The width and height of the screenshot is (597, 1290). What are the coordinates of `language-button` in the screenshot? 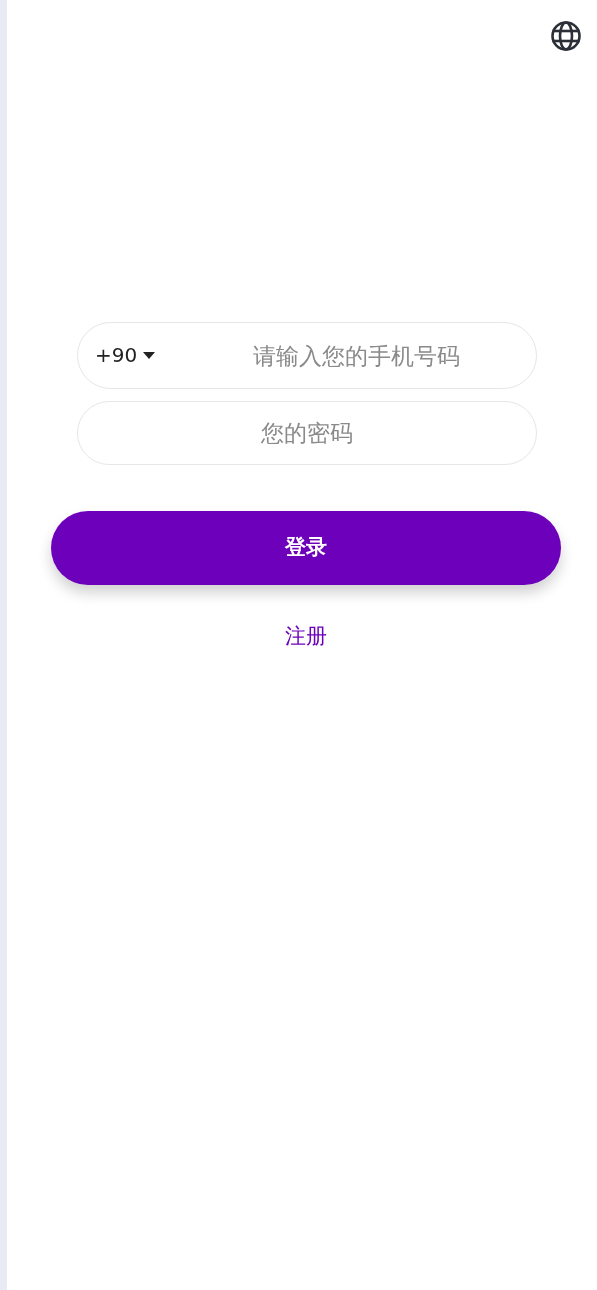 It's located at (566, 36).